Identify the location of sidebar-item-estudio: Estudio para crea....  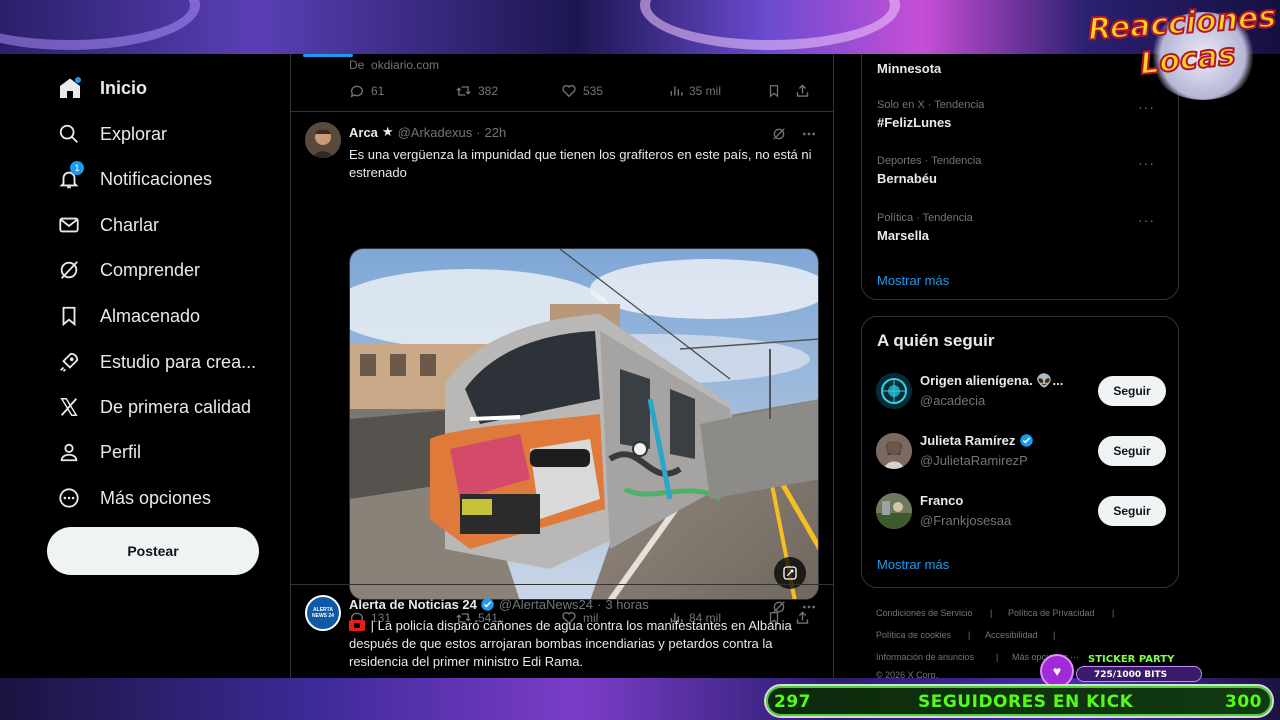
(151, 362).